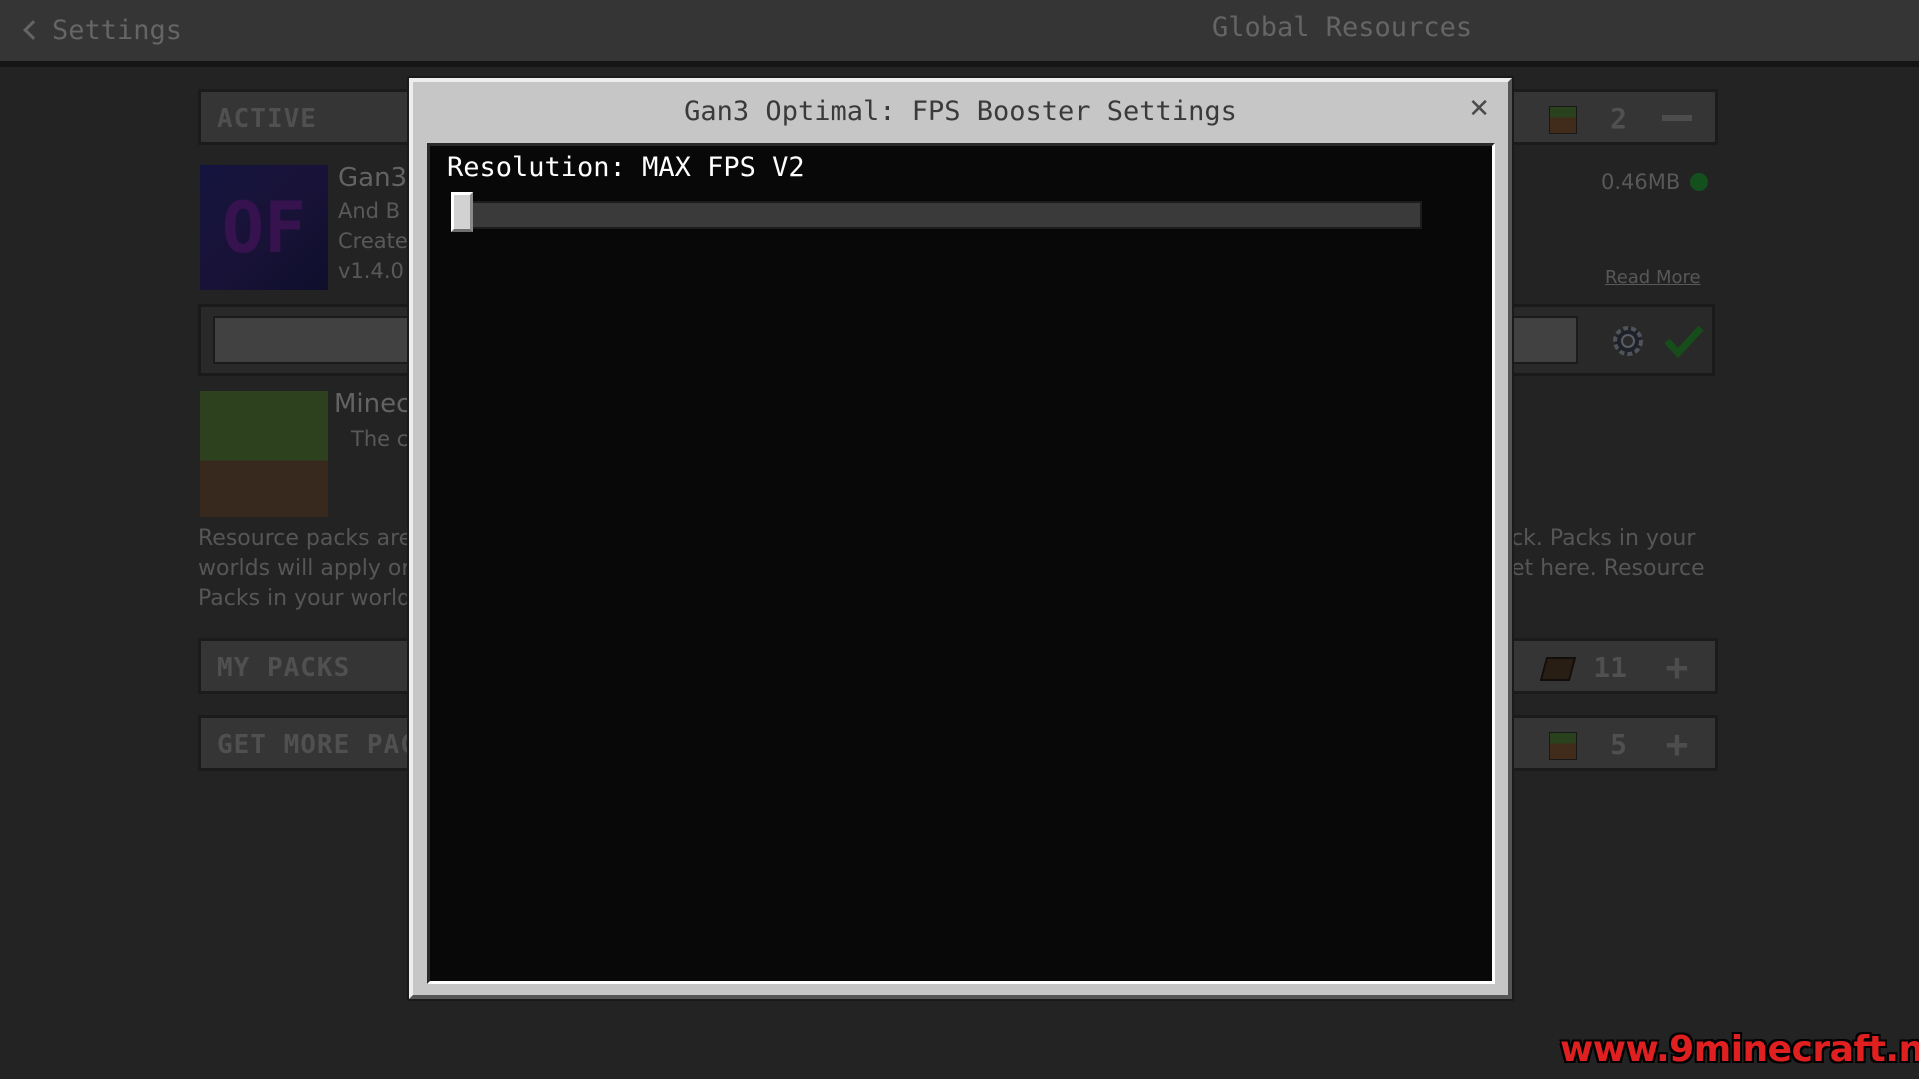 The width and height of the screenshot is (1919, 1079). I want to click on dialog-title: Gan3 Optimal: FPS Booster Settings, so click(960, 111).